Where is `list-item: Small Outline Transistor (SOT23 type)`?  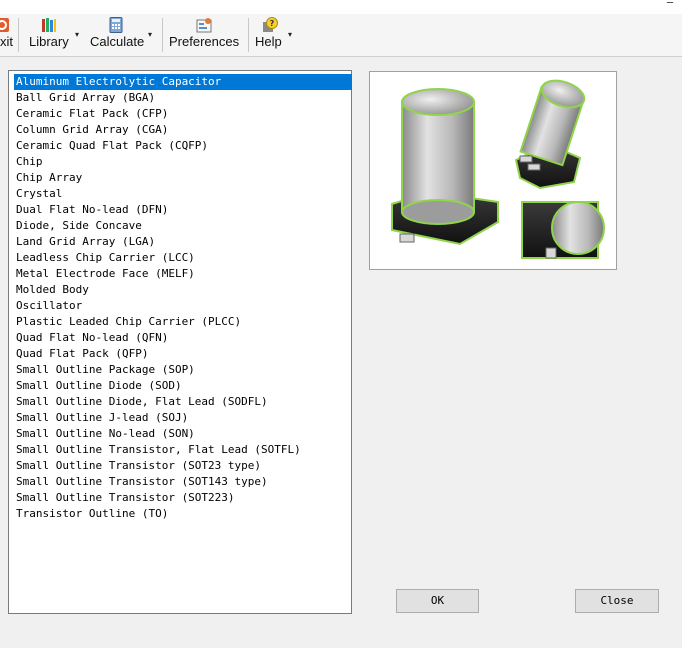
list-item: Small Outline Transistor (SOT23 type) is located at coordinates (183, 466).